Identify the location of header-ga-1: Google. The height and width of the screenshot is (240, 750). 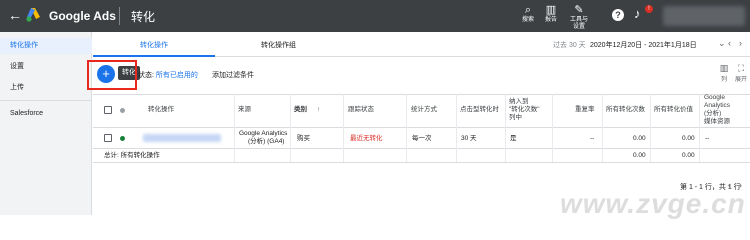
(714, 98).